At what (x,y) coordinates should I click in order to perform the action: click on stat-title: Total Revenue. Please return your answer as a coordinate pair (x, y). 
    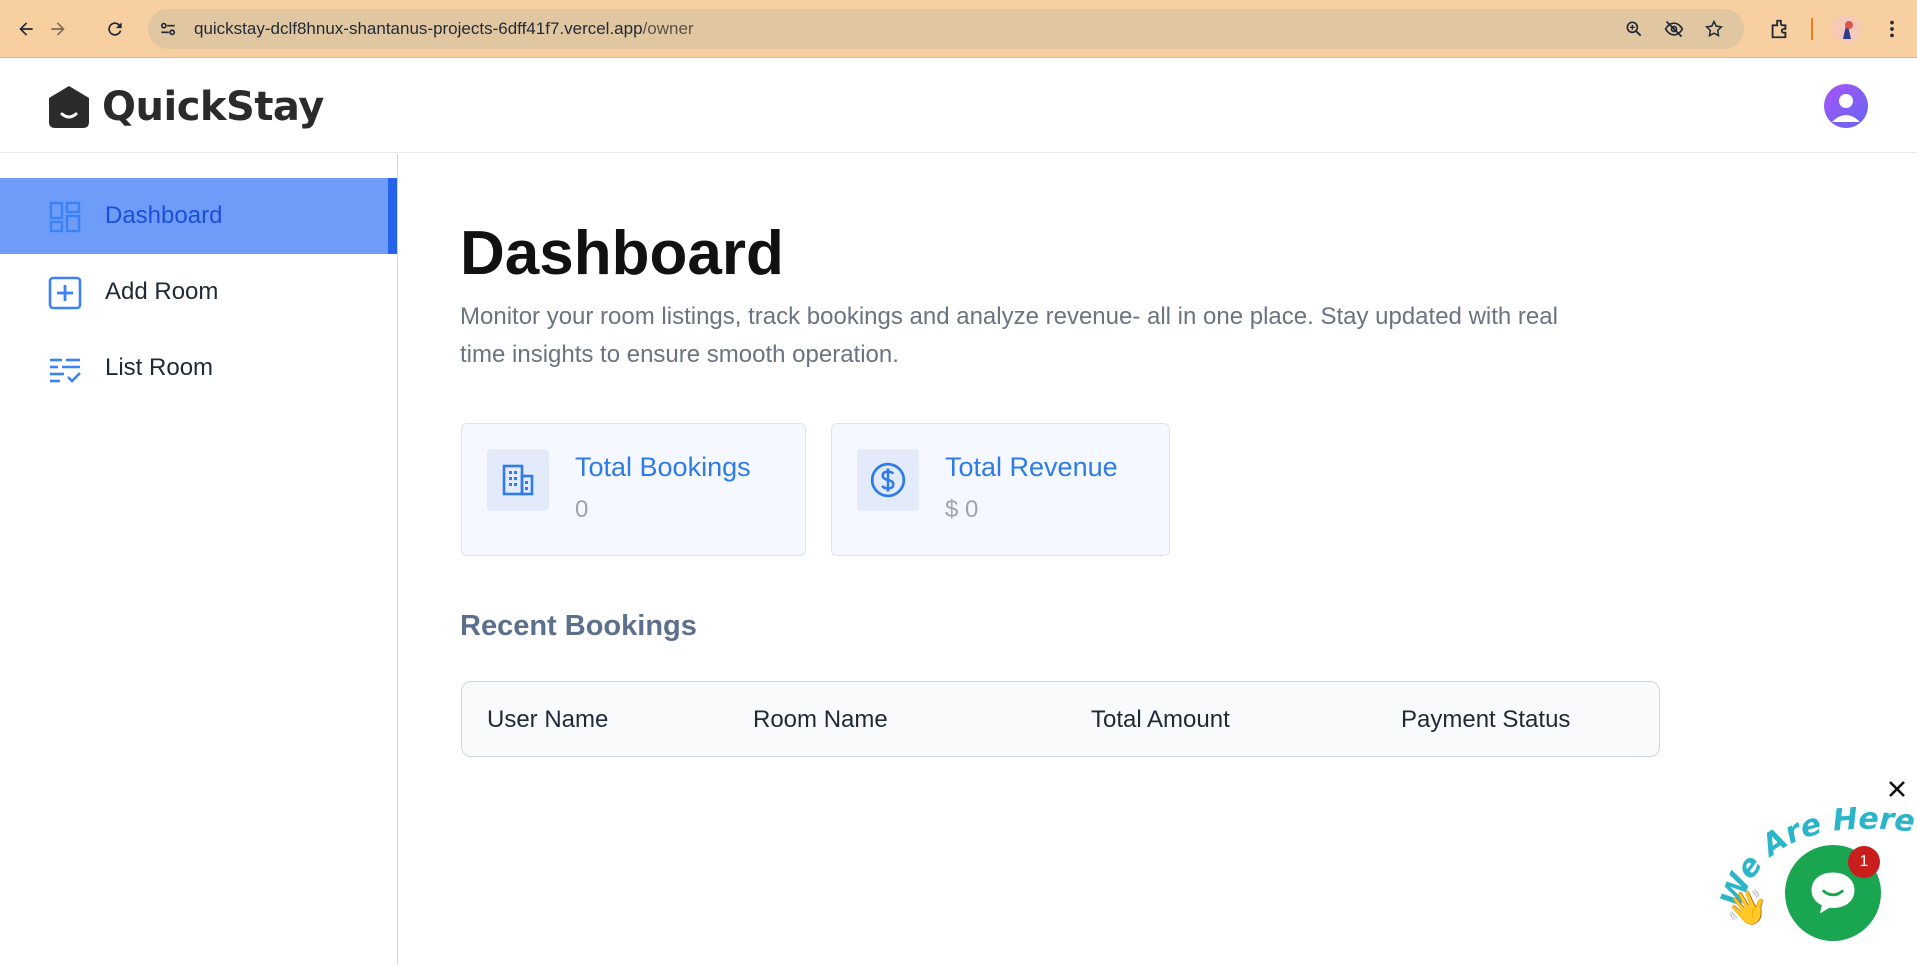
    Looking at the image, I should click on (1031, 467).